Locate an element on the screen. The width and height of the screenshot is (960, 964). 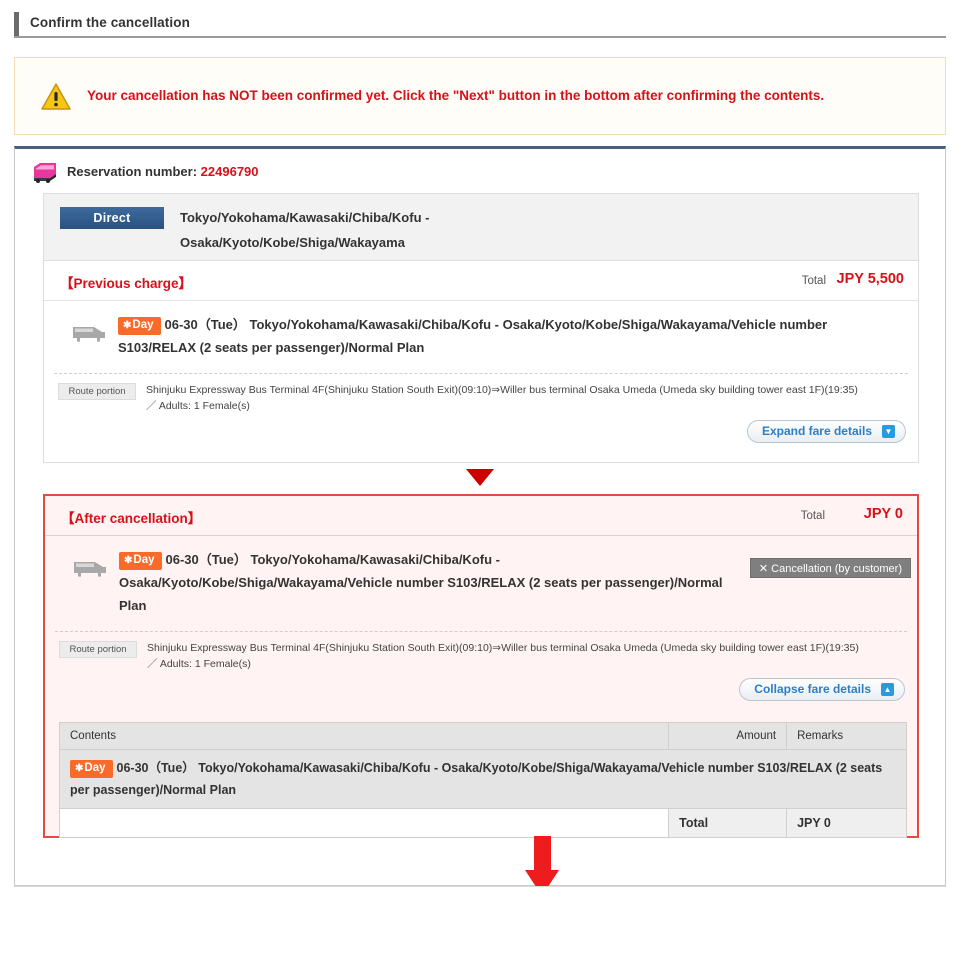
page-title: Confirm the cancellation is located at coordinates (110, 22).